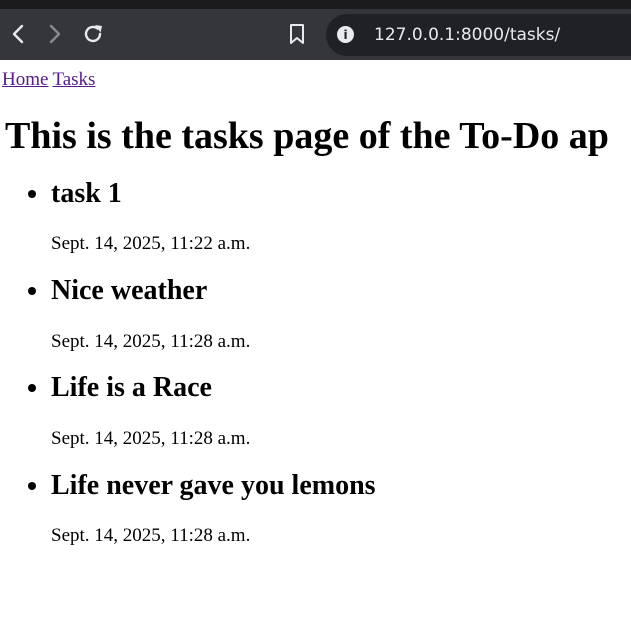 The height and width of the screenshot is (622, 631). Describe the element at coordinates (129, 291) in the screenshot. I see `task-title: Nice weather` at that location.